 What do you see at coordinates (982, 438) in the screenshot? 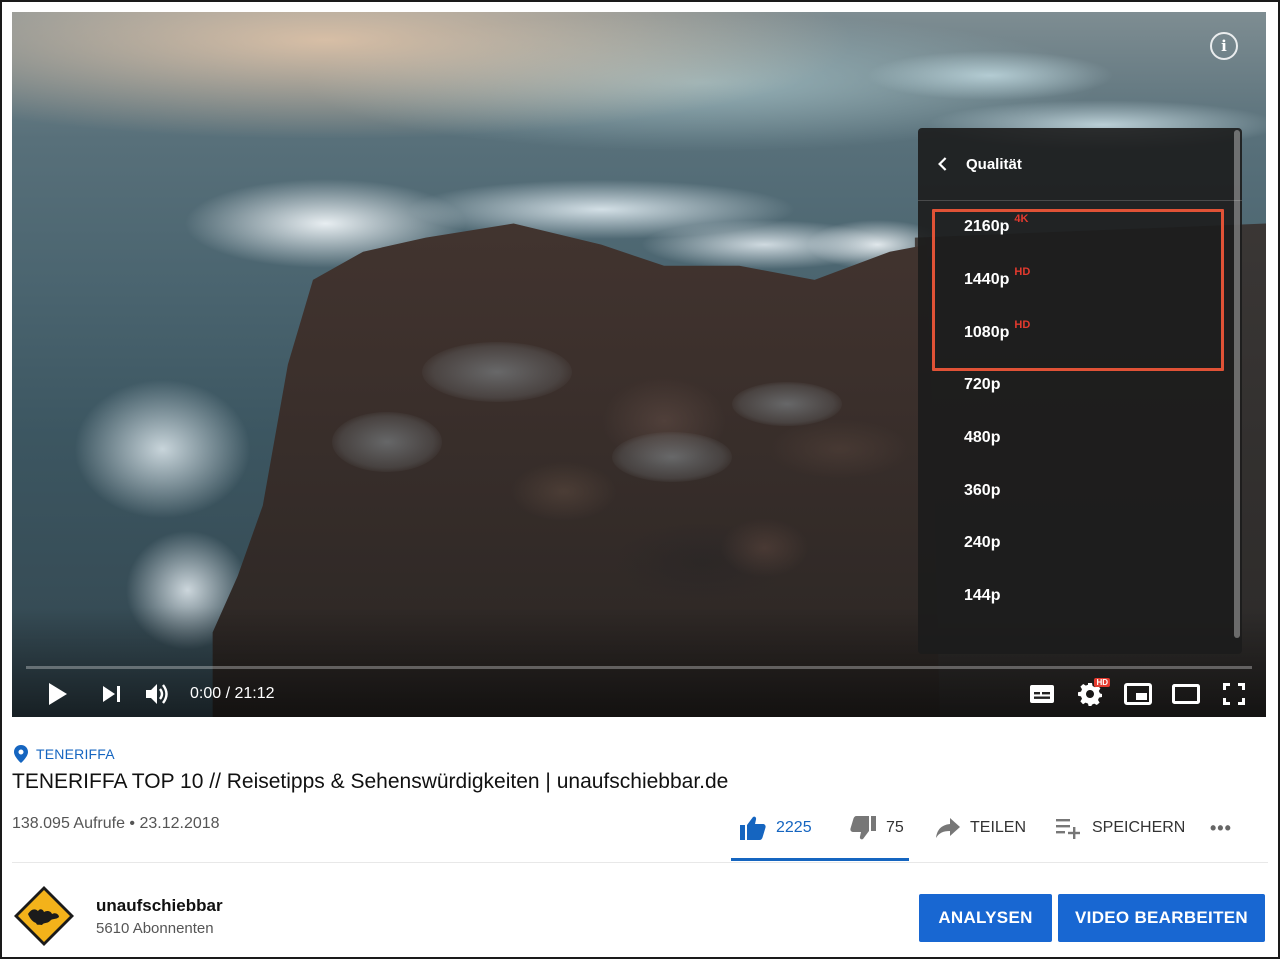
I see `quality-option-label: 480p` at bounding box center [982, 438].